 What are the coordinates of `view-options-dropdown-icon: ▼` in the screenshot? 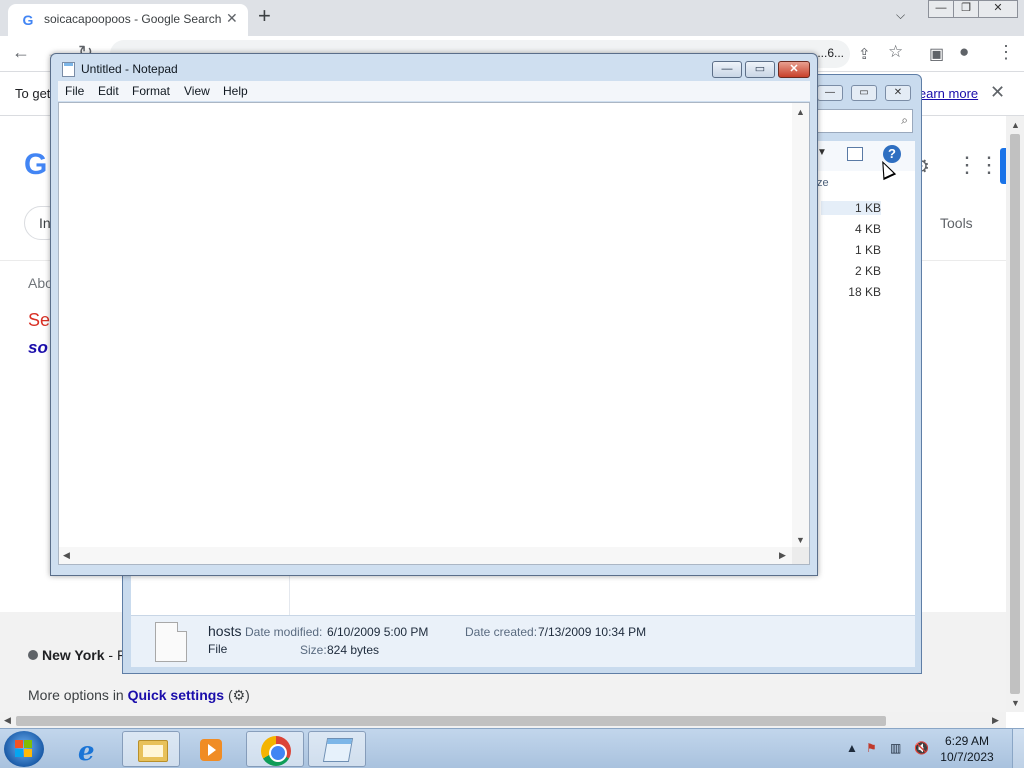 It's located at (822, 152).